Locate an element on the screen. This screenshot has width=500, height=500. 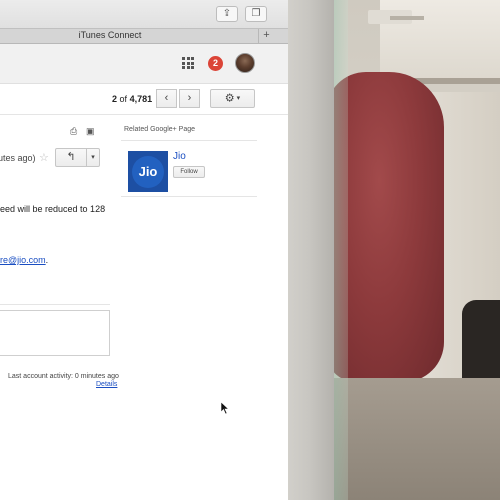
tabs-overview-button: ❐ is located at coordinates (256, 14).